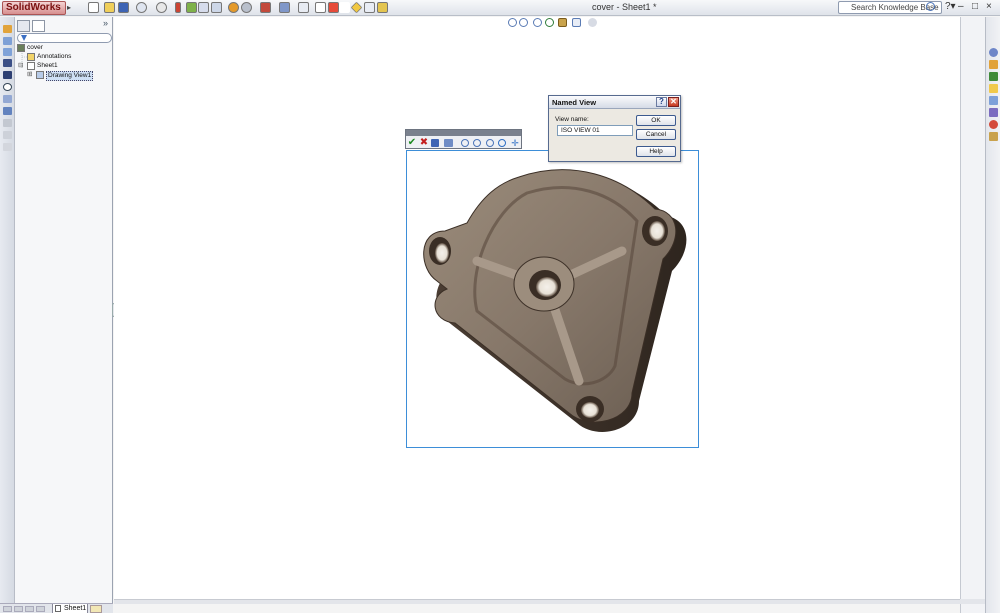 This screenshot has width=1000, height=613. What do you see at coordinates (7, 87) in the screenshot?
I see `detail-view-icon` at bounding box center [7, 87].